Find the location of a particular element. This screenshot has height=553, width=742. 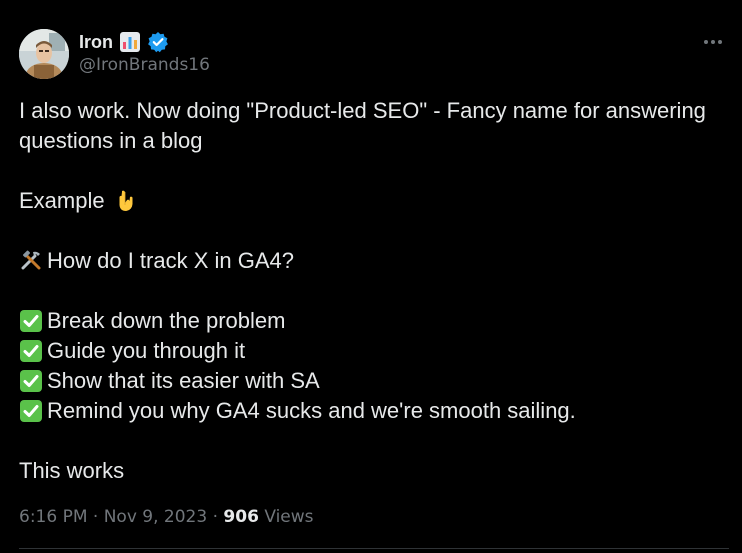

author-name-row: Iron is located at coordinates (124, 42).